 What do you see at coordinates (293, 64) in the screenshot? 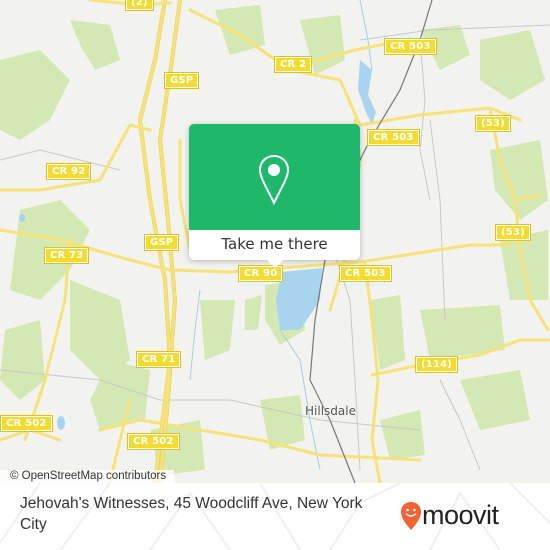
I see `road-label-cr2: CR 2` at bounding box center [293, 64].